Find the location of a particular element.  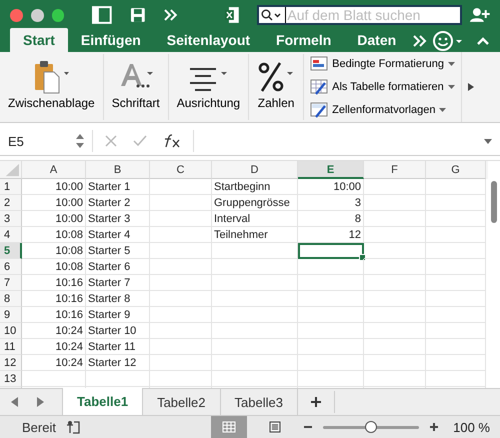

zoom-in-icon is located at coordinates (434, 427).